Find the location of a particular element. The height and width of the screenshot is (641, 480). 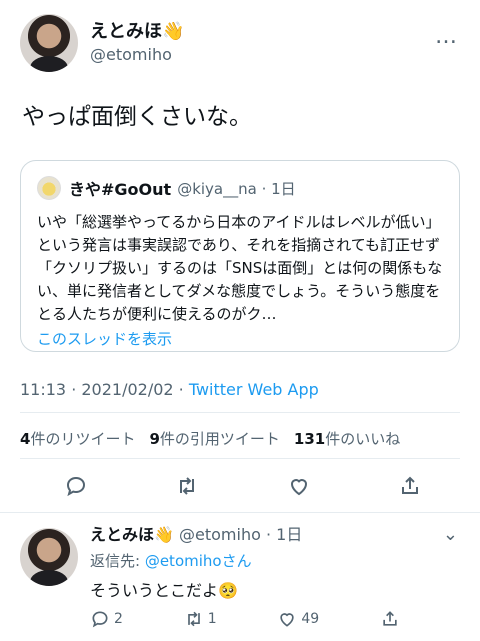

show-thread-link: このスレッドを表示 is located at coordinates (240, 338).